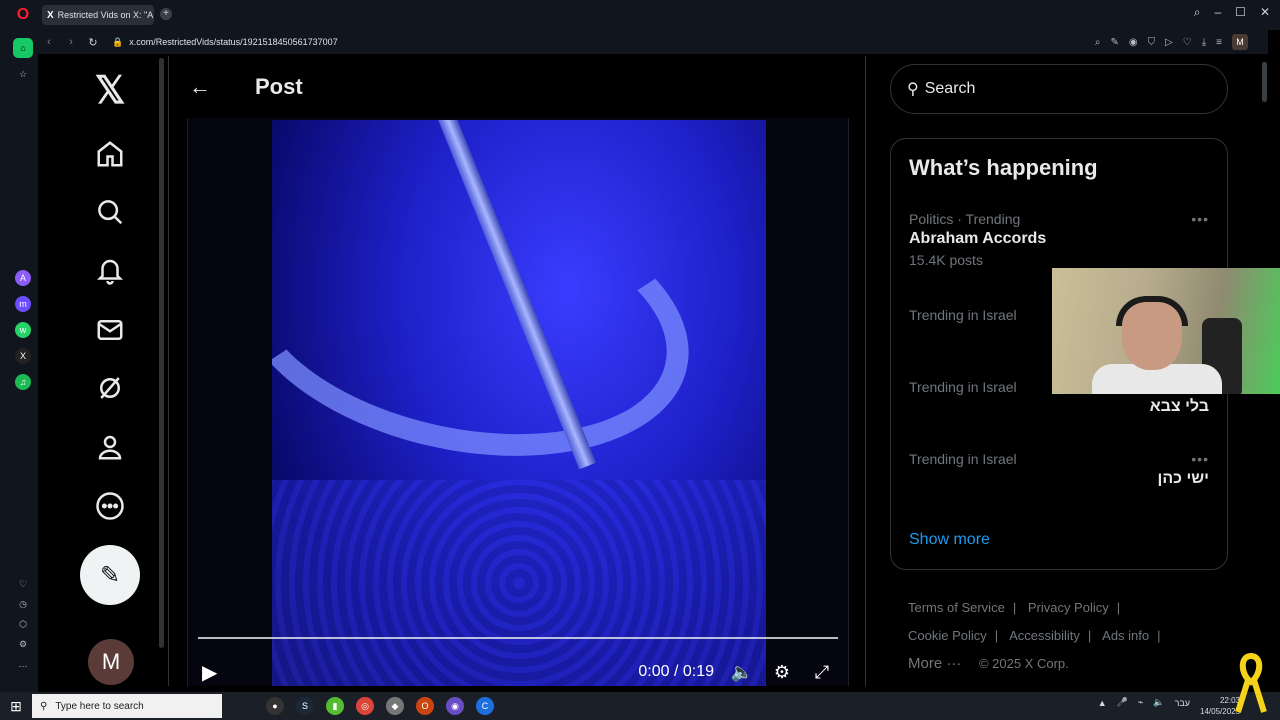  I want to click on x-left-nav: 𝕏 ✎ M, so click(98, 371).